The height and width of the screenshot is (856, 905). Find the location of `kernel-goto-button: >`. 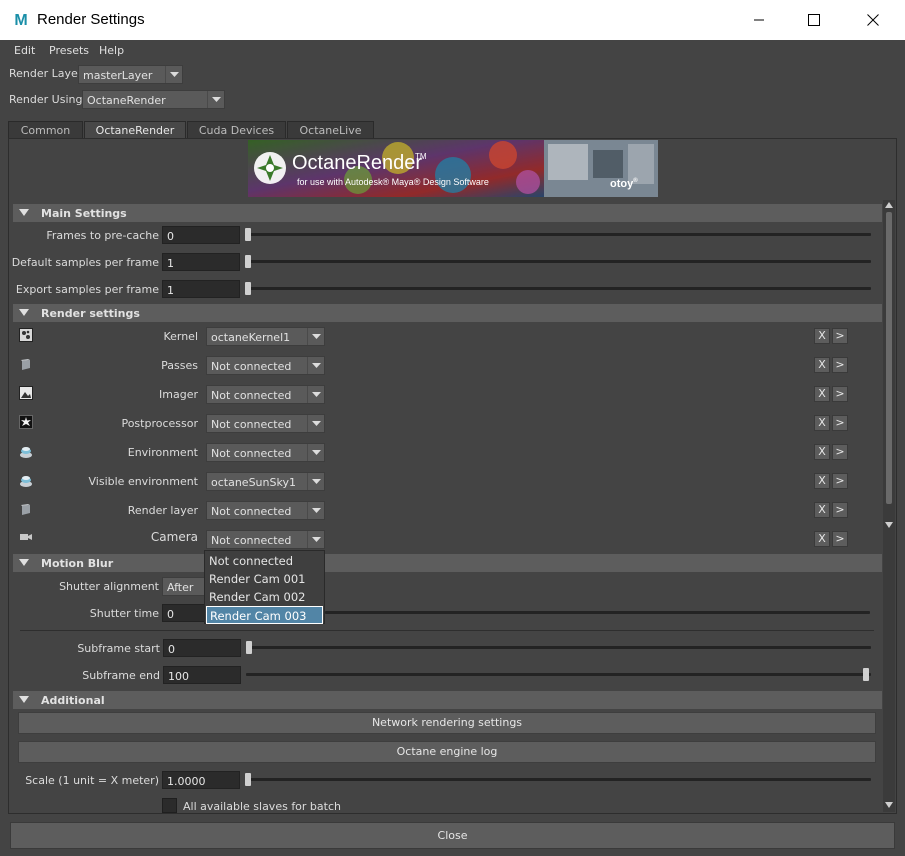

kernel-goto-button: > is located at coordinates (840, 336).